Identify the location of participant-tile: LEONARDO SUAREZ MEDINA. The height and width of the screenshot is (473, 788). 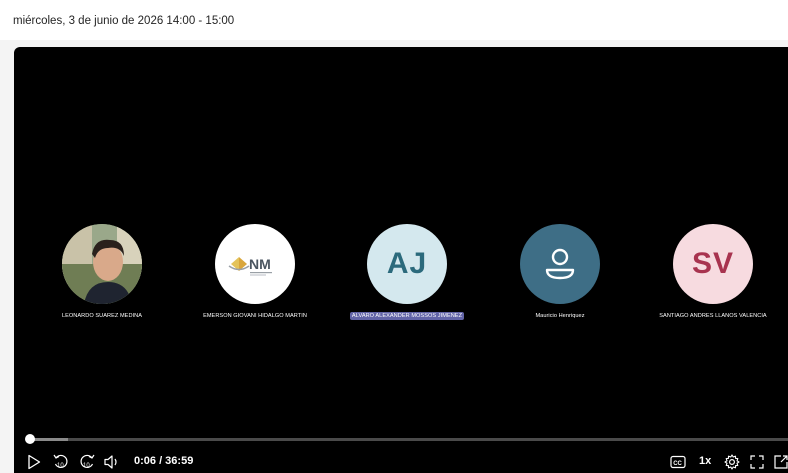
(102, 273).